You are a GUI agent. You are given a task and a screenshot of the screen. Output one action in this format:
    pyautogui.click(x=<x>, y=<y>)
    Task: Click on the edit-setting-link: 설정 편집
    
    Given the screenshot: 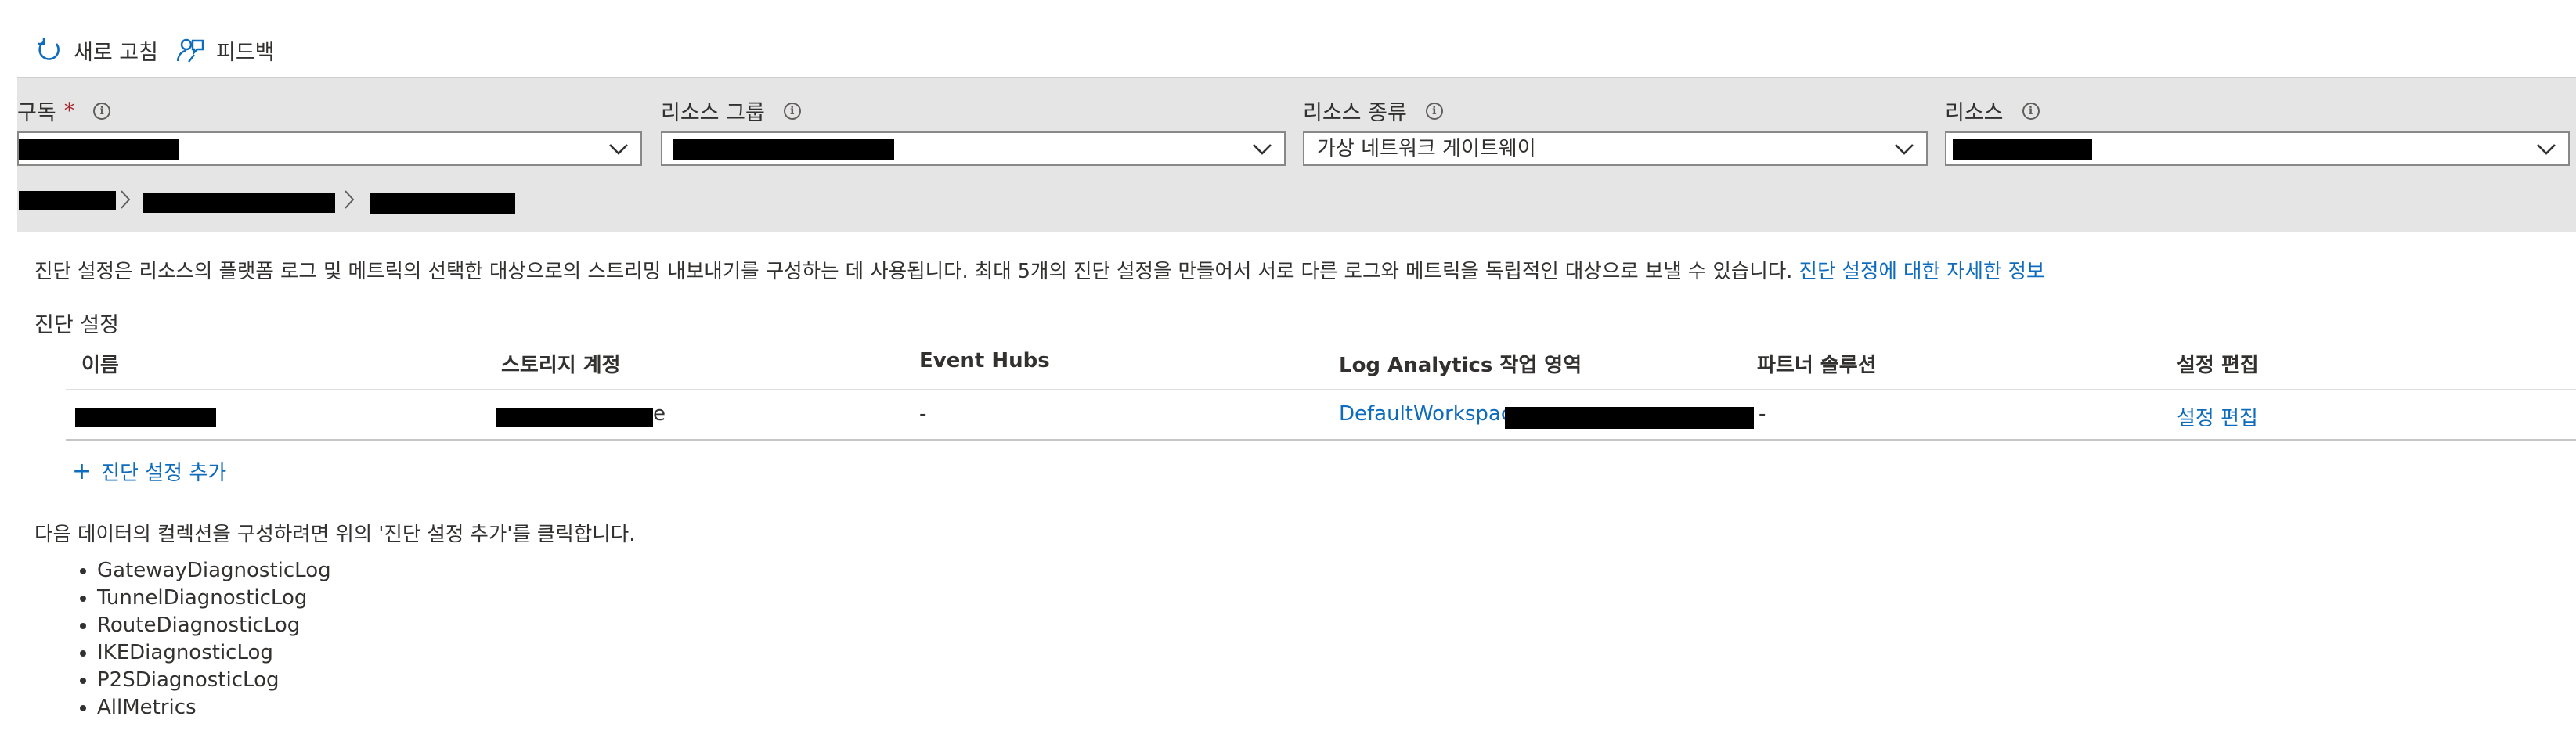 What is the action you would take?
    pyautogui.click(x=2217, y=417)
    